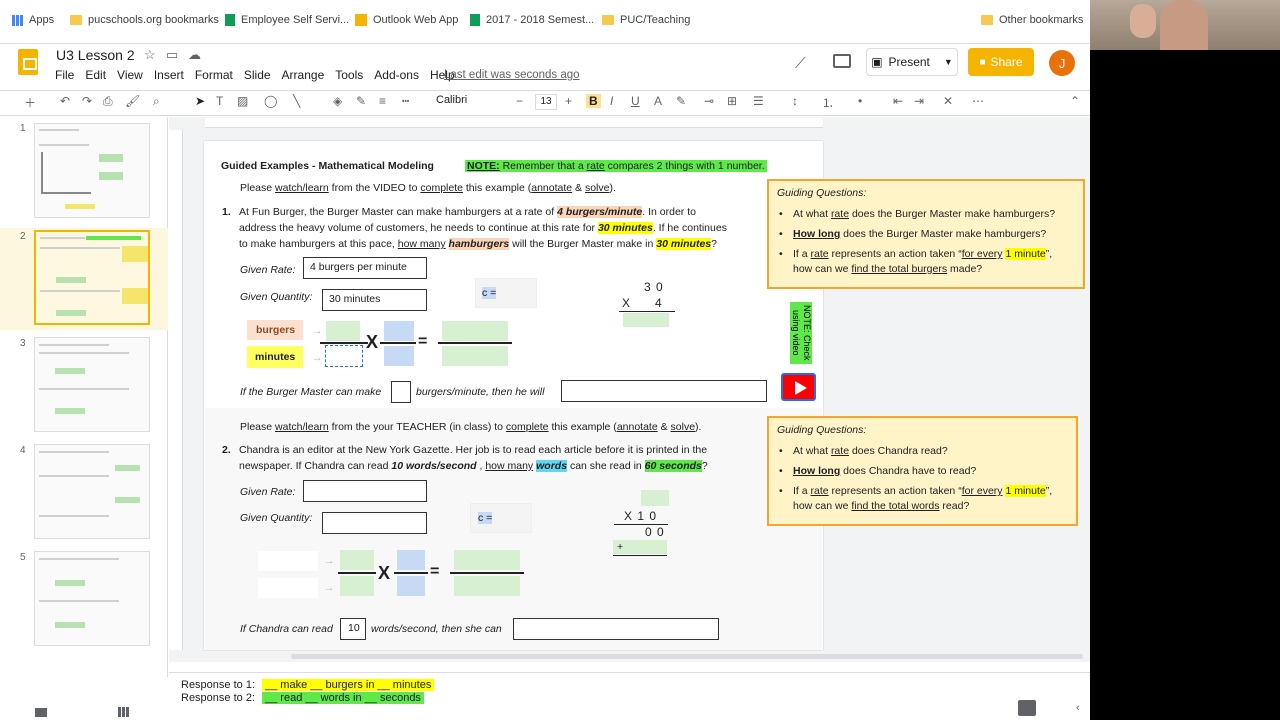  What do you see at coordinates (860, 101) in the screenshot?
I see `bulleted-list-icon: •` at bounding box center [860, 101].